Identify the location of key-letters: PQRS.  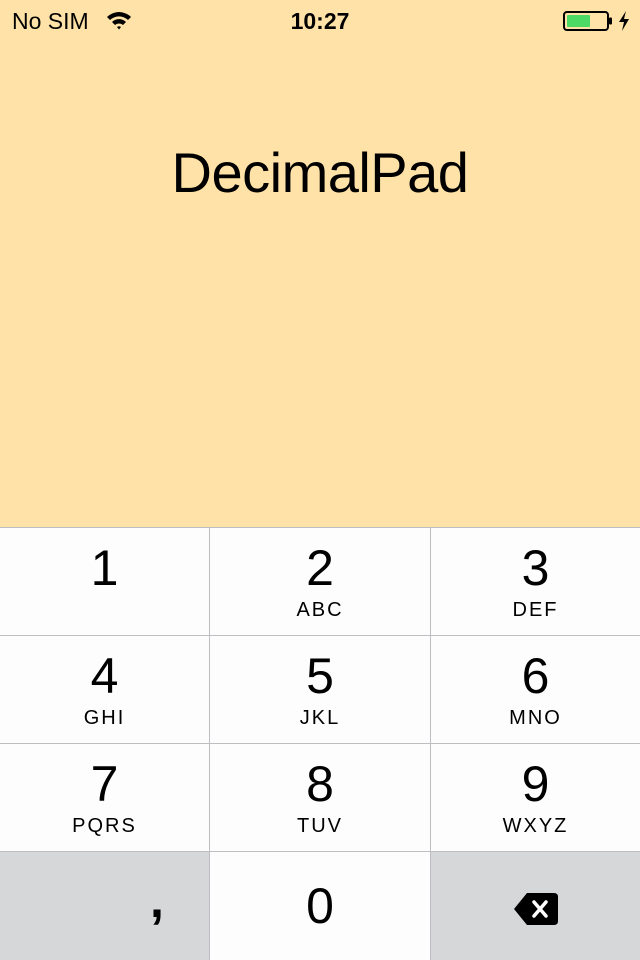
(104, 826).